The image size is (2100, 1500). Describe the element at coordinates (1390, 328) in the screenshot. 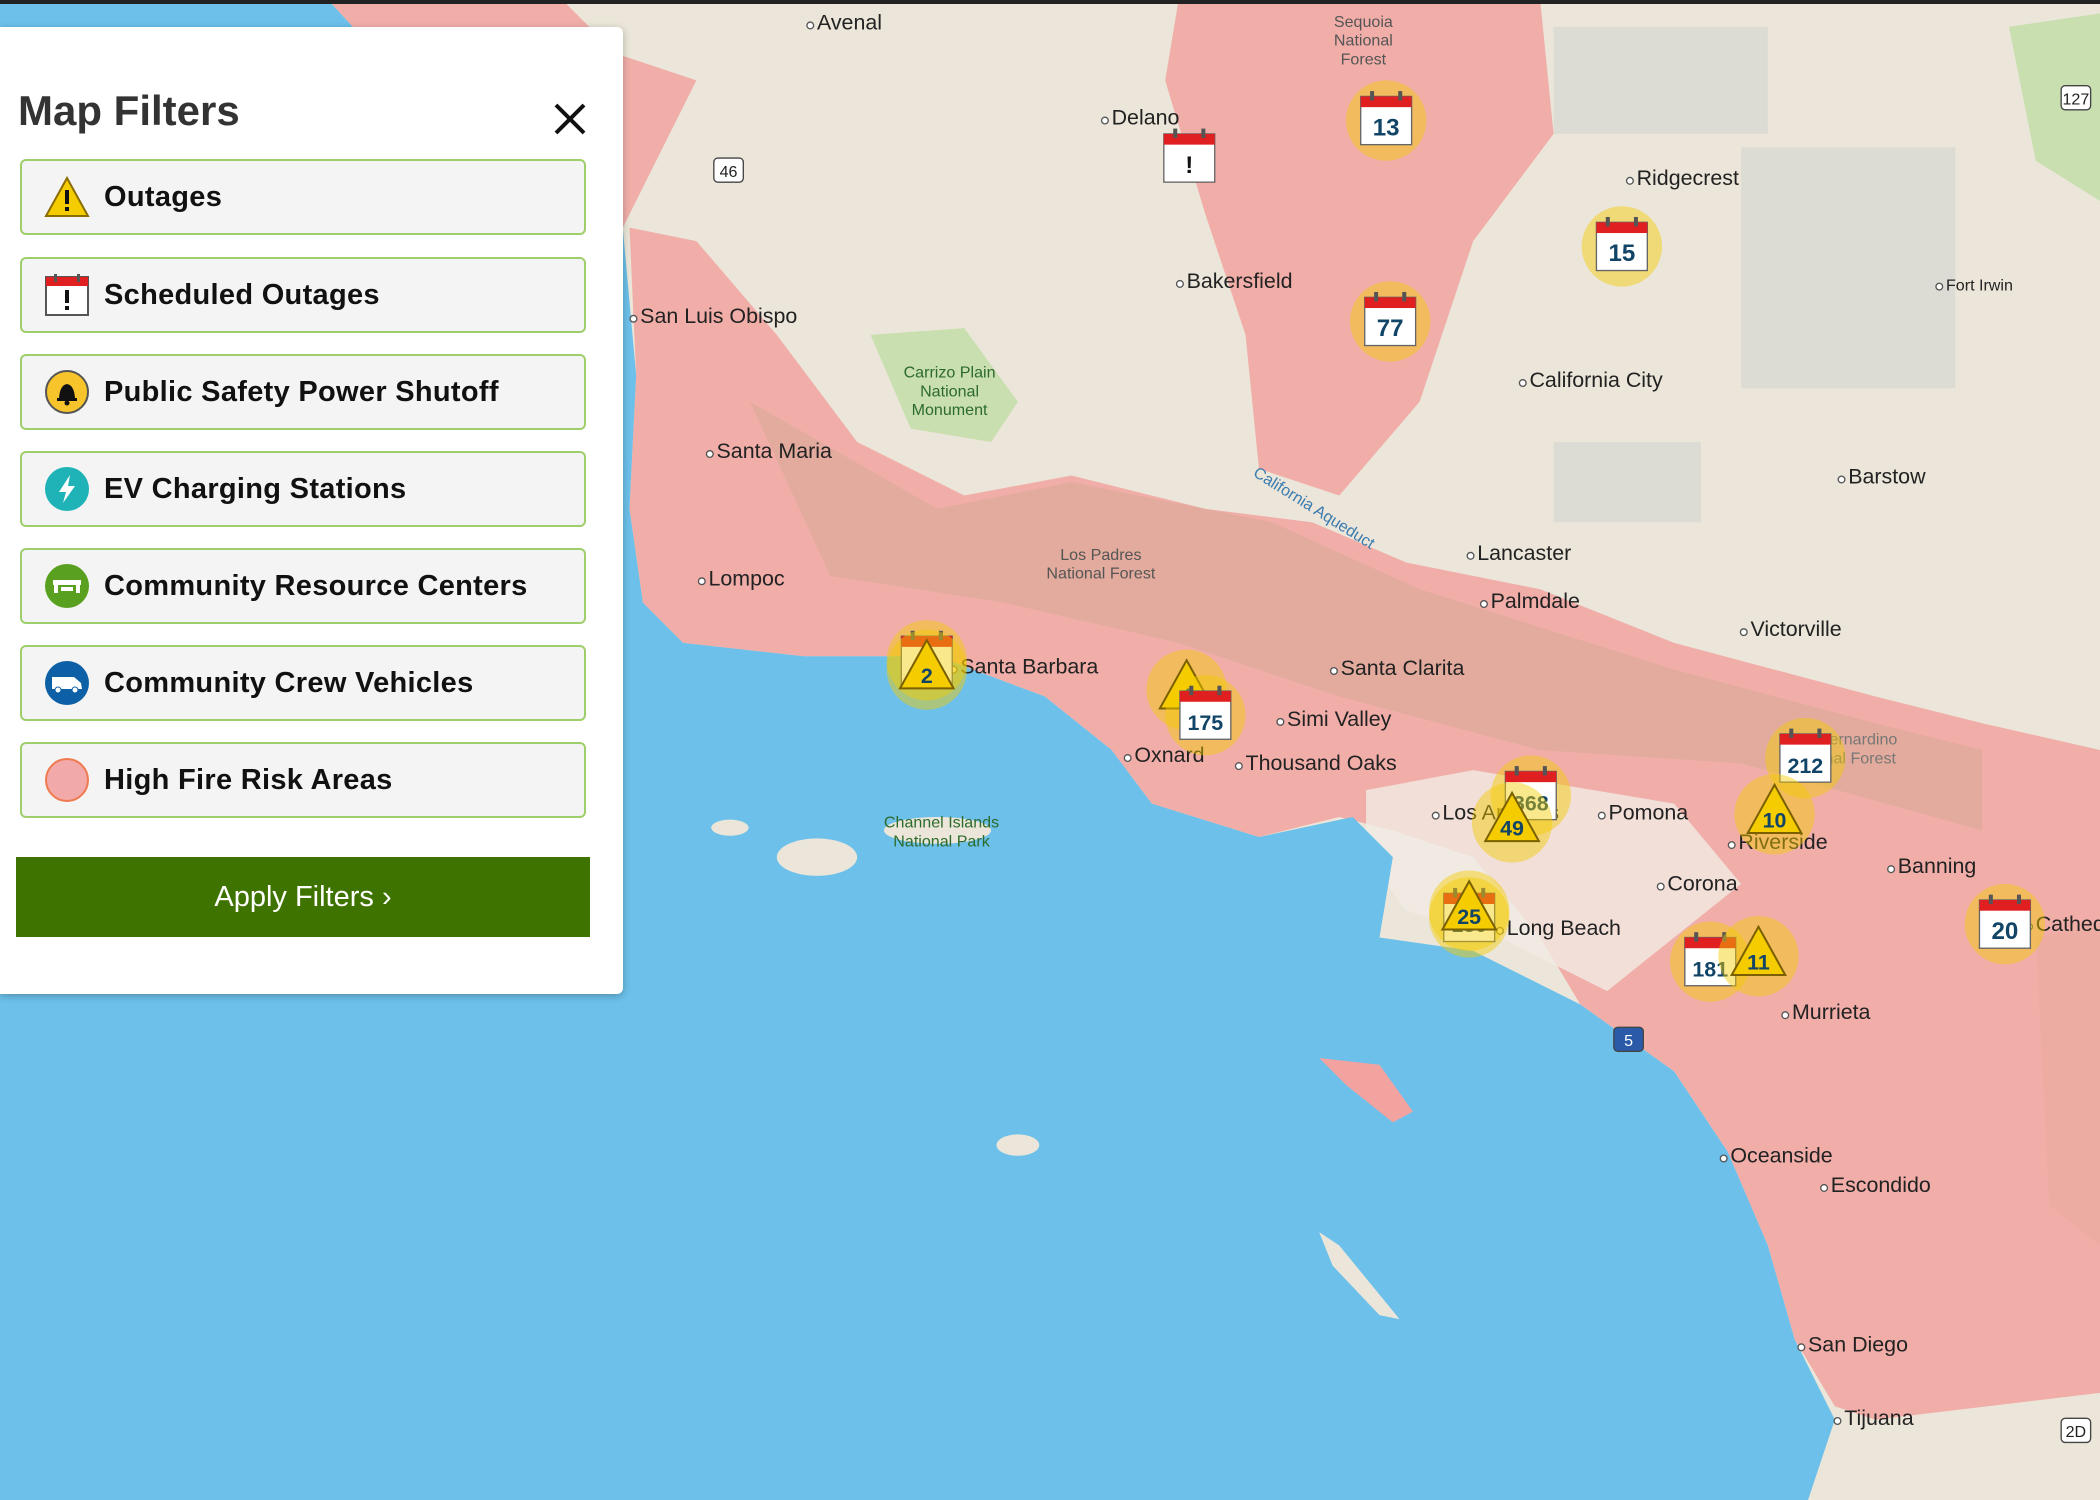

I see `marker-count: 77` at that location.